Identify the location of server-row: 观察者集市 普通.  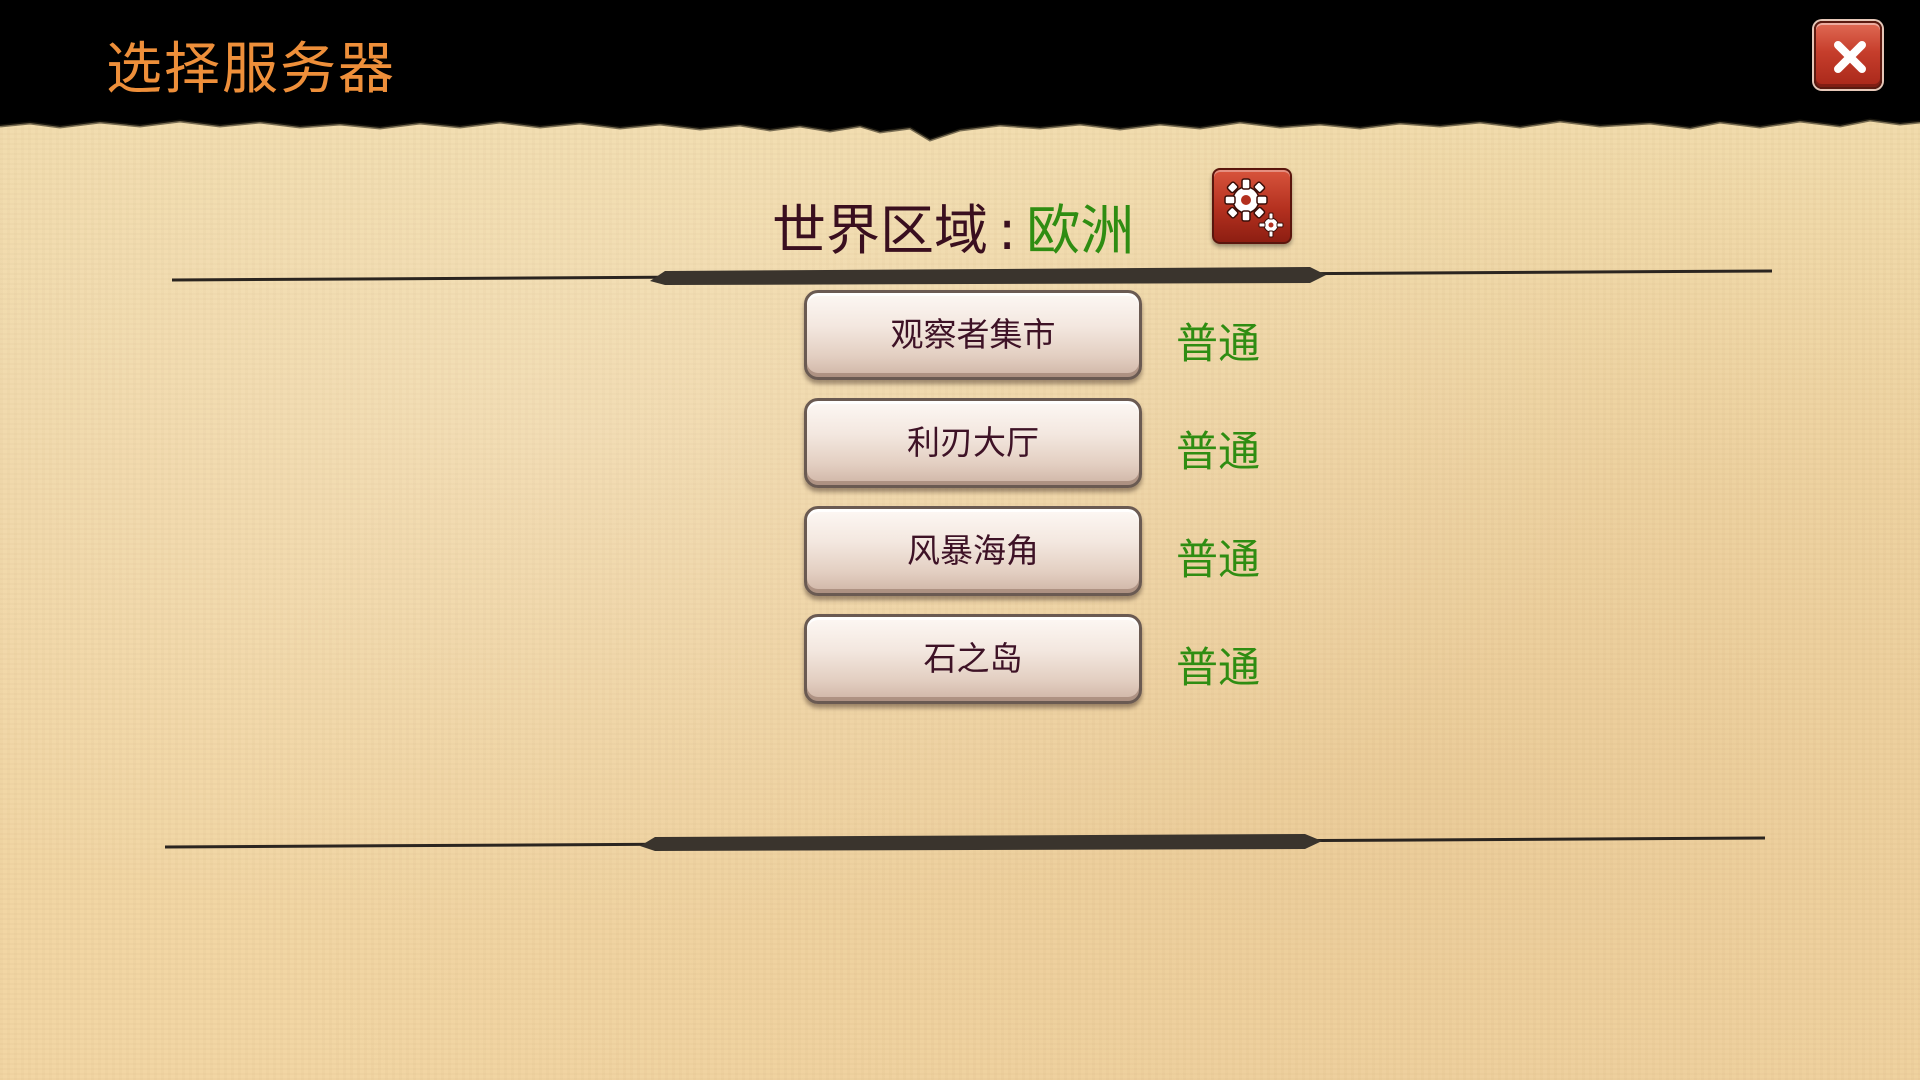
(960, 335).